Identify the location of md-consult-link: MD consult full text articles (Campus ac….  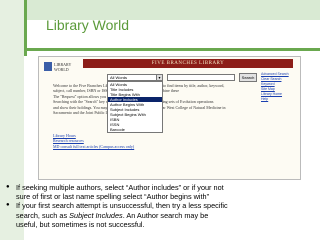
(93, 146).